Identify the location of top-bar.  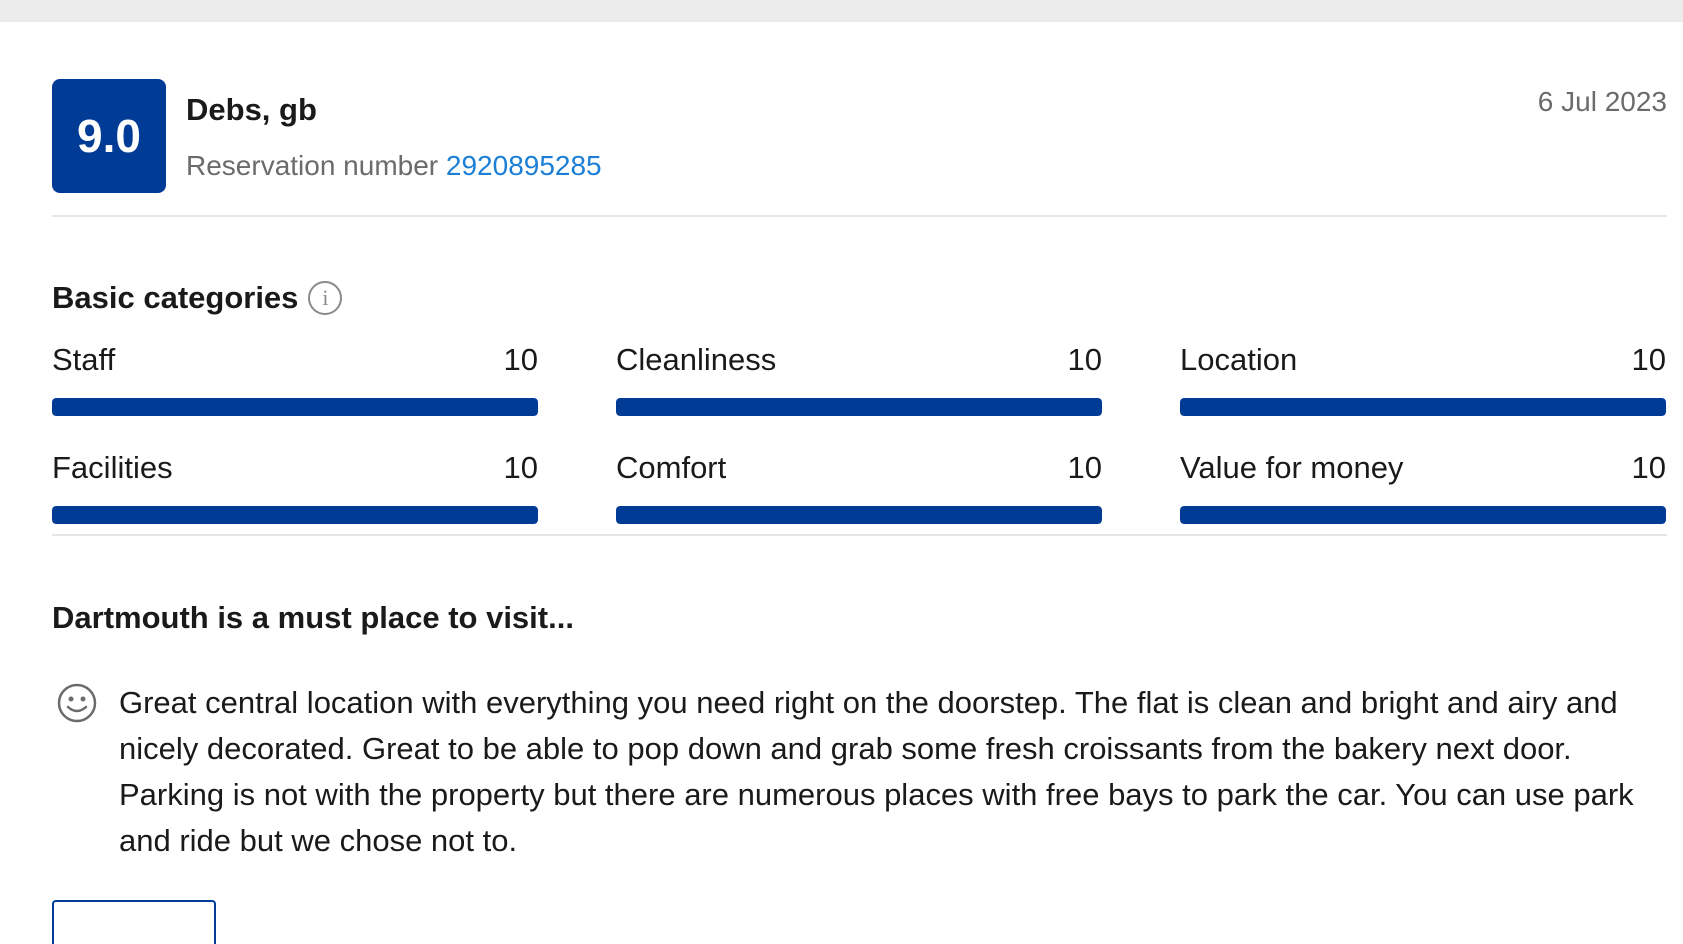
(841, 11).